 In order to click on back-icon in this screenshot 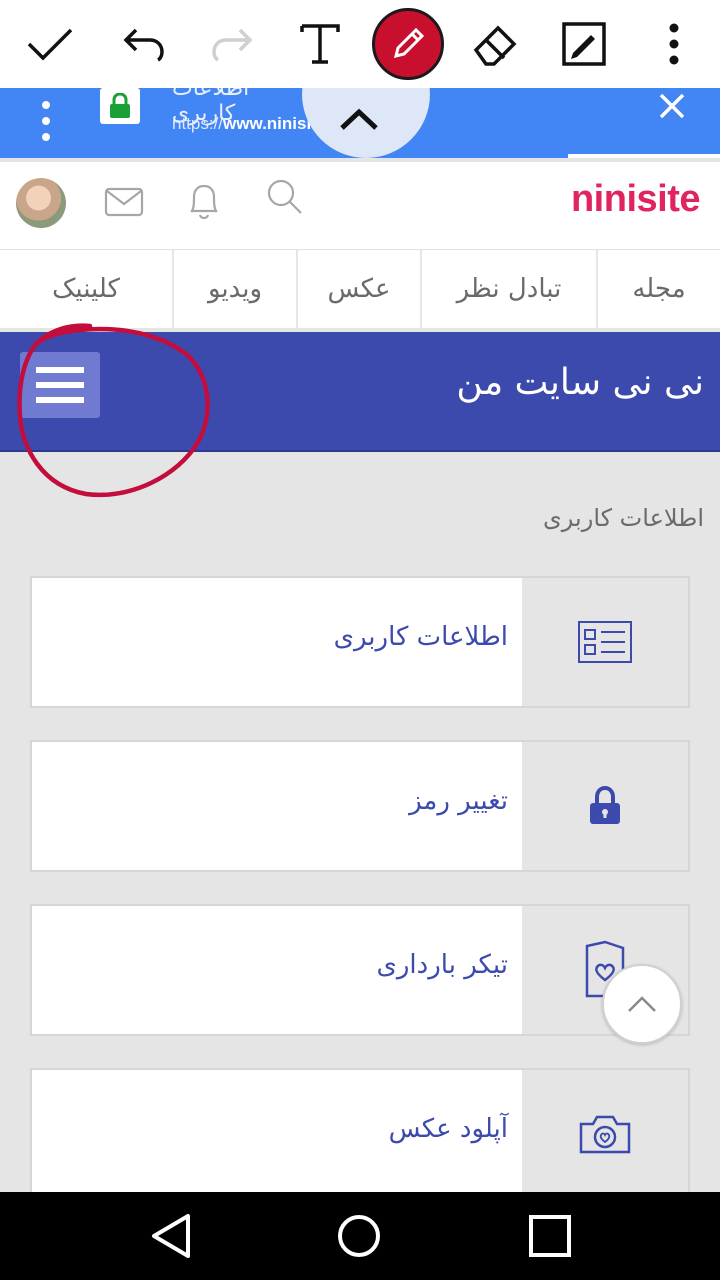, I will do `click(170, 1236)`.